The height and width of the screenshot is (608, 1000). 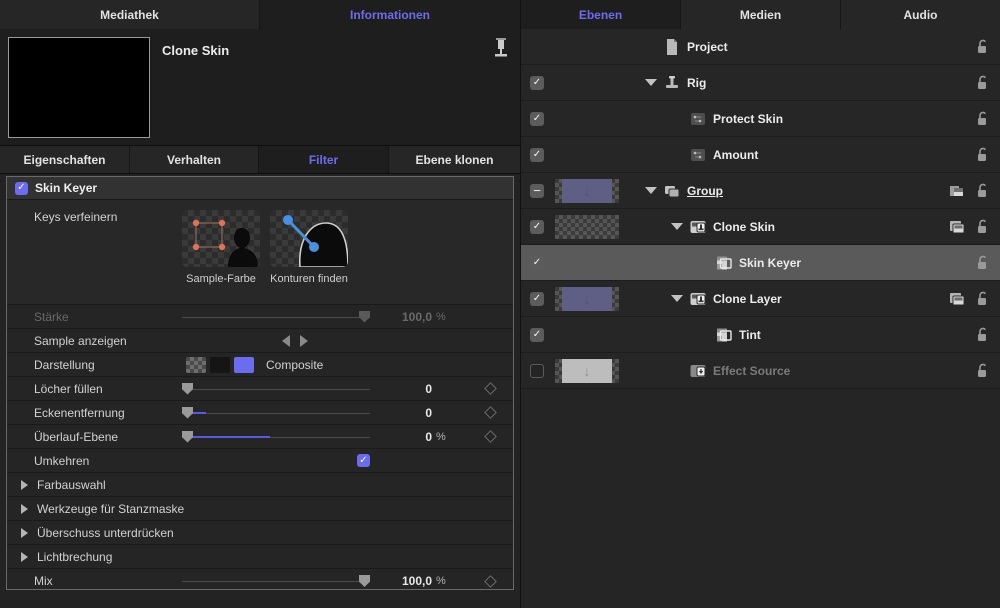 What do you see at coordinates (748, 119) in the screenshot?
I see `layer-name: Protect Skin` at bounding box center [748, 119].